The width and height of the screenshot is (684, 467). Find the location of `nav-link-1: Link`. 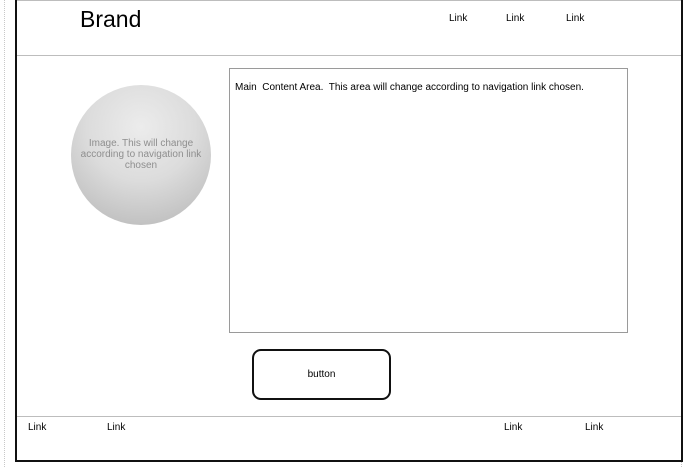

nav-link-1: Link is located at coordinates (458, 19).